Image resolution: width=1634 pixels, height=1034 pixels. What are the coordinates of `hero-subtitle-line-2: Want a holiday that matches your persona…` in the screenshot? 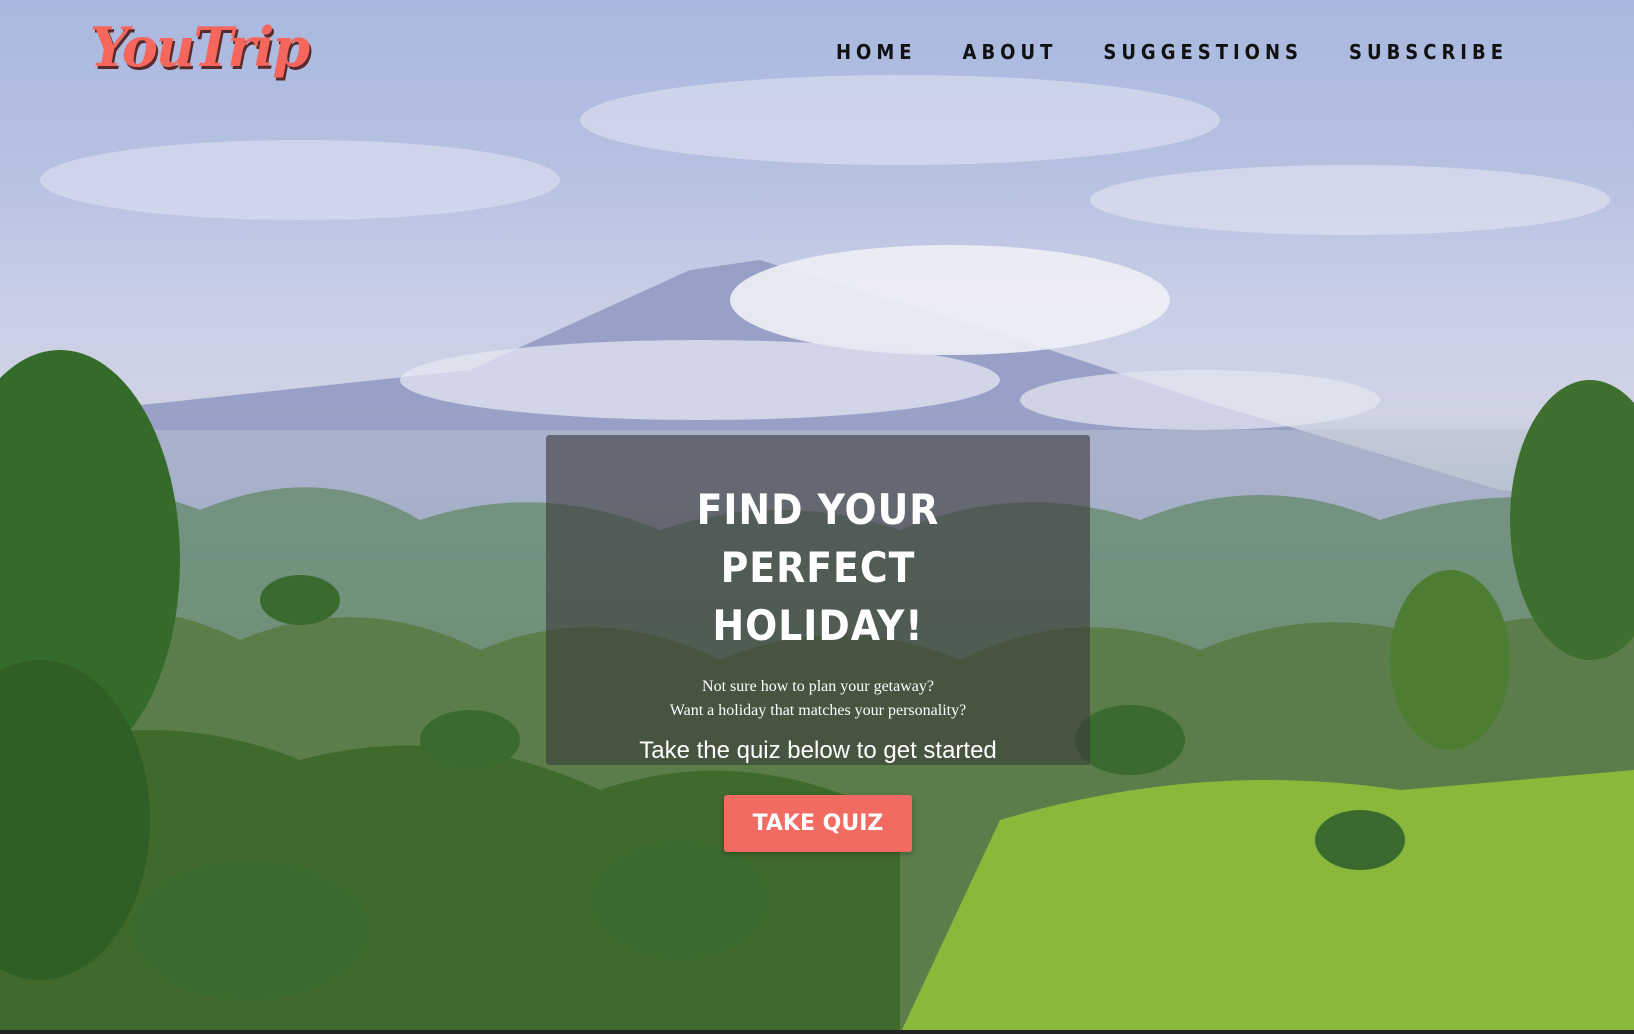 It's located at (818, 710).